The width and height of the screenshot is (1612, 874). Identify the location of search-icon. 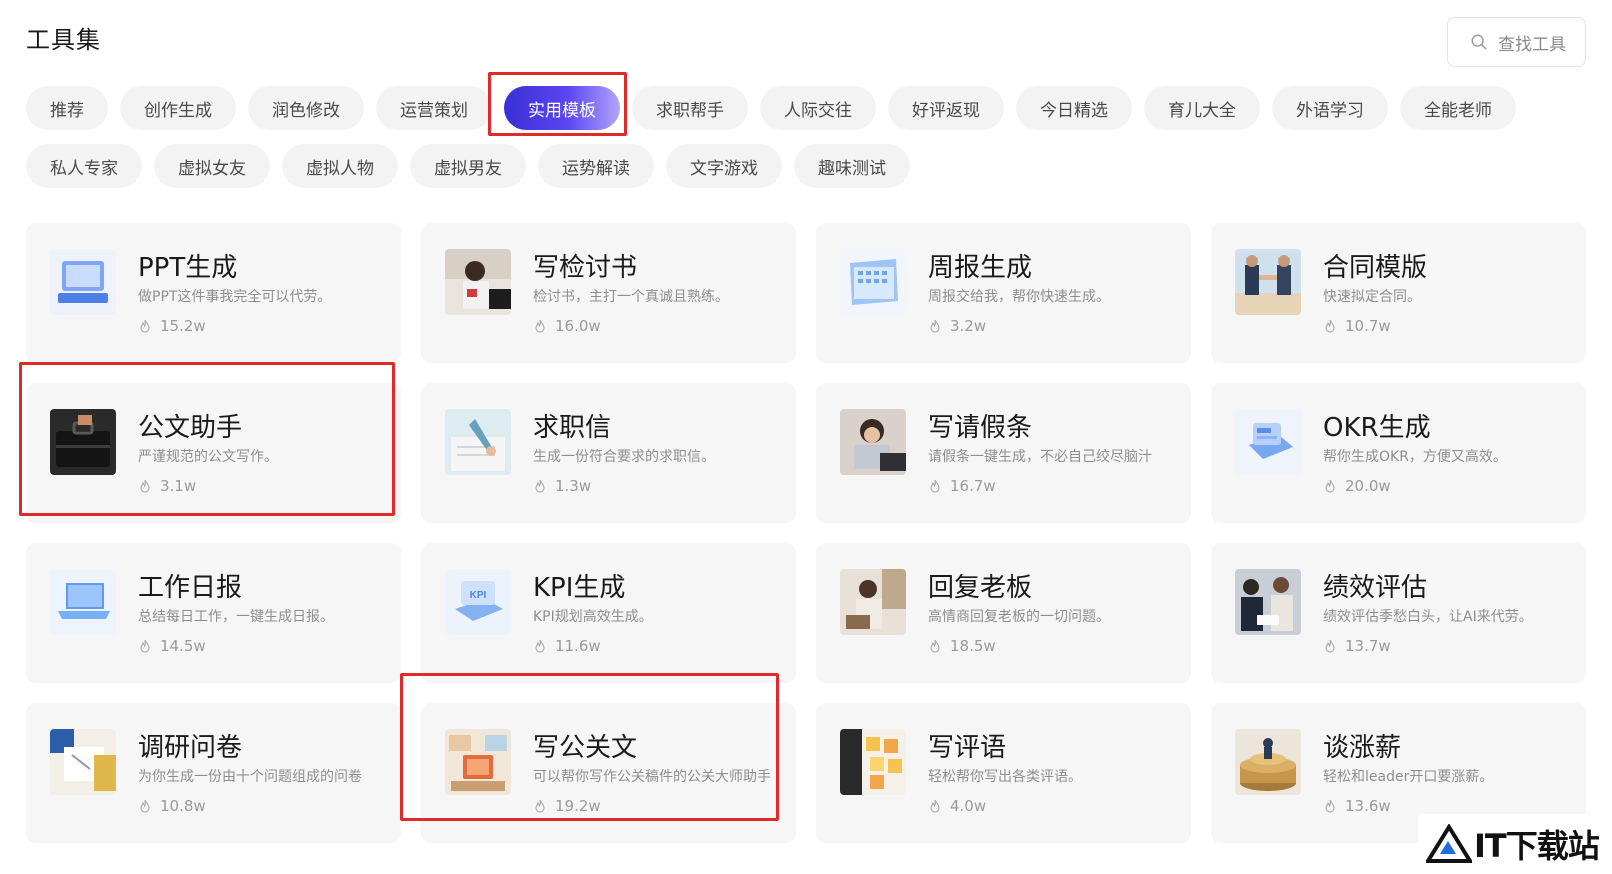
(1479, 42).